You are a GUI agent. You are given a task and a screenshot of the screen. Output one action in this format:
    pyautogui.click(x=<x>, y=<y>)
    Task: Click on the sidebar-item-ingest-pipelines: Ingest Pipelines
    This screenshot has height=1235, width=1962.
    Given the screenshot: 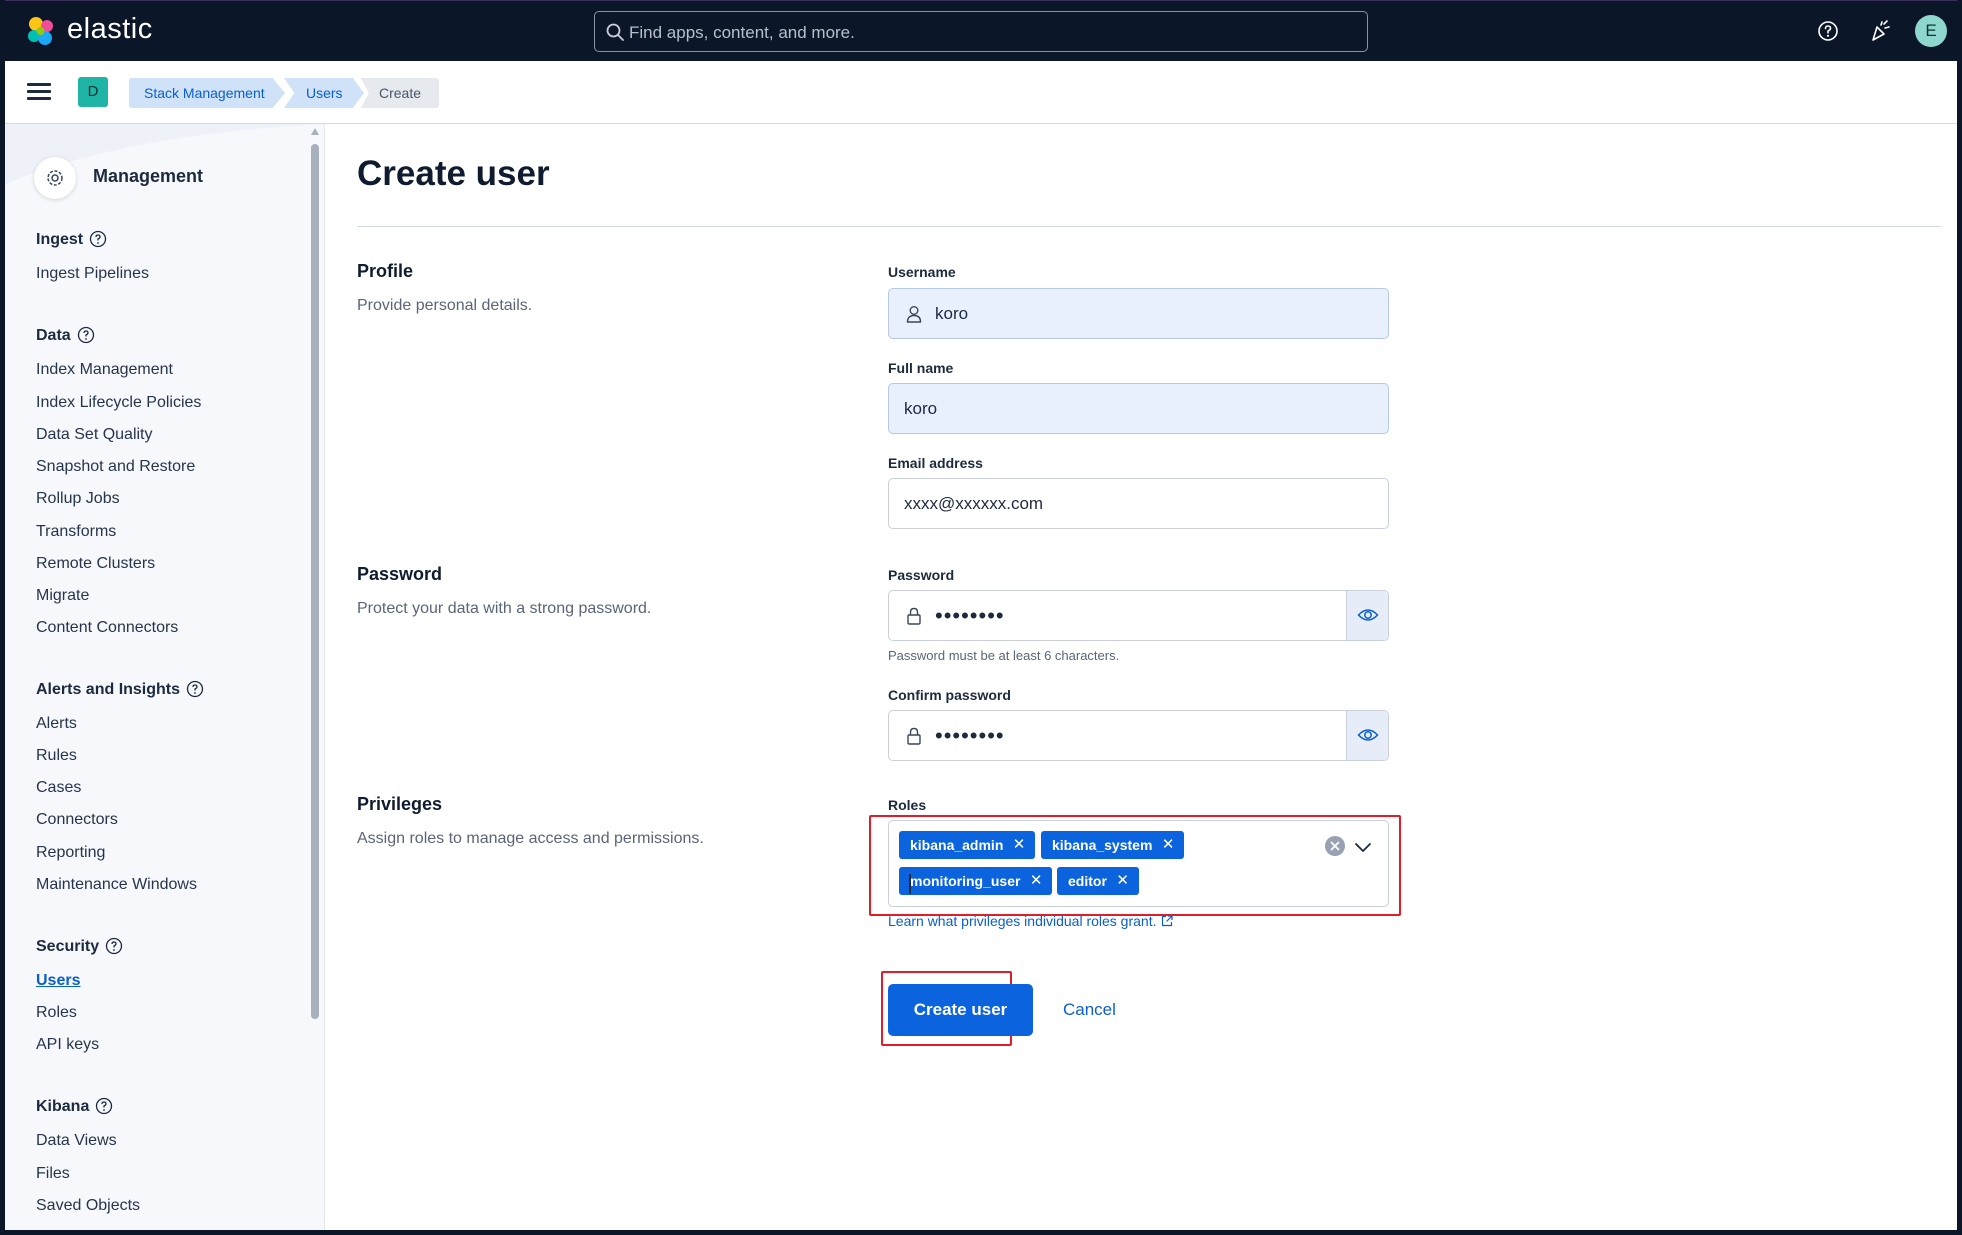 What is the action you would take?
    pyautogui.click(x=92, y=274)
    